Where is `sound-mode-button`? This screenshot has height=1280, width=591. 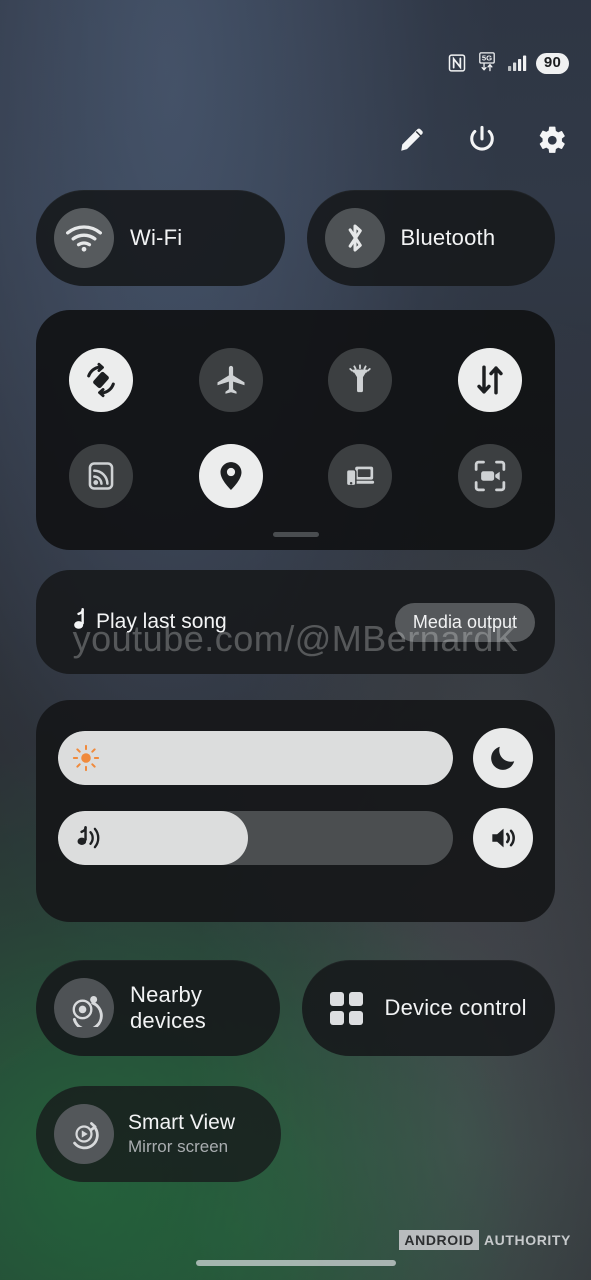
sound-mode-button is located at coordinates (503, 838).